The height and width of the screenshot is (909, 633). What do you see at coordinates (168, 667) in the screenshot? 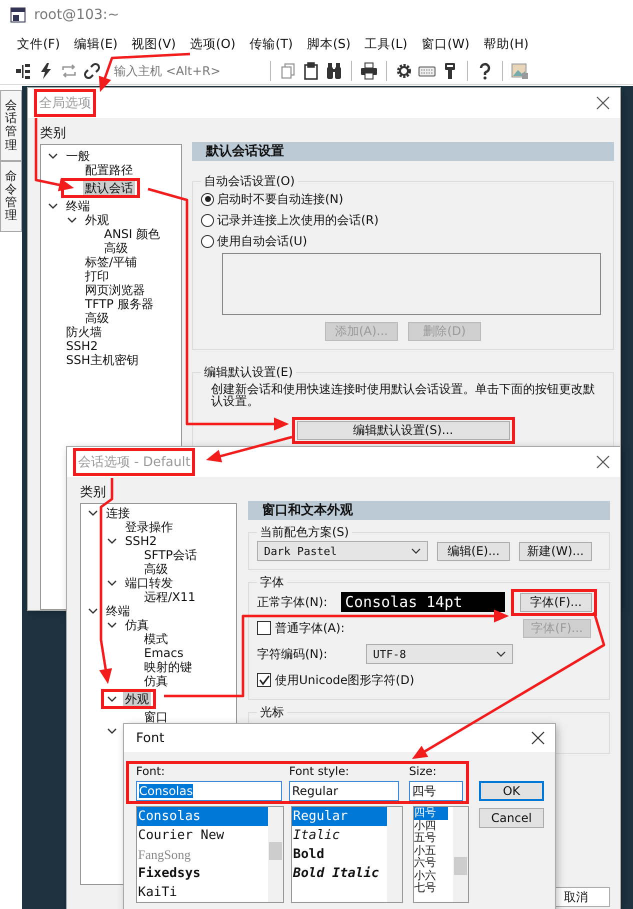
I see `tree-item: 映射的键` at bounding box center [168, 667].